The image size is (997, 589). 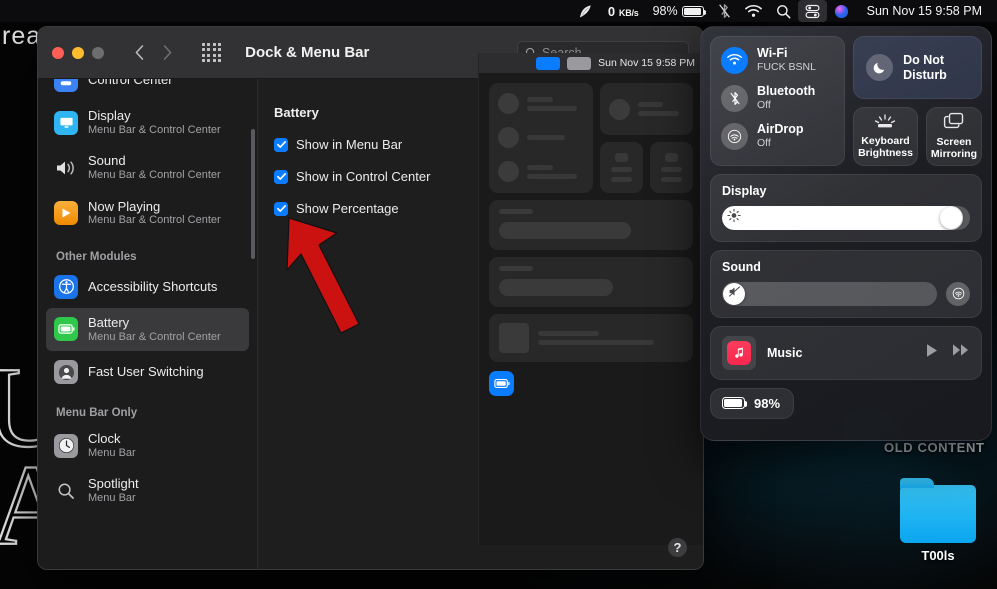 I want to click on control-center-mini-row: Keyboard Brightness Screen Mirroring, so click(x=917, y=136).